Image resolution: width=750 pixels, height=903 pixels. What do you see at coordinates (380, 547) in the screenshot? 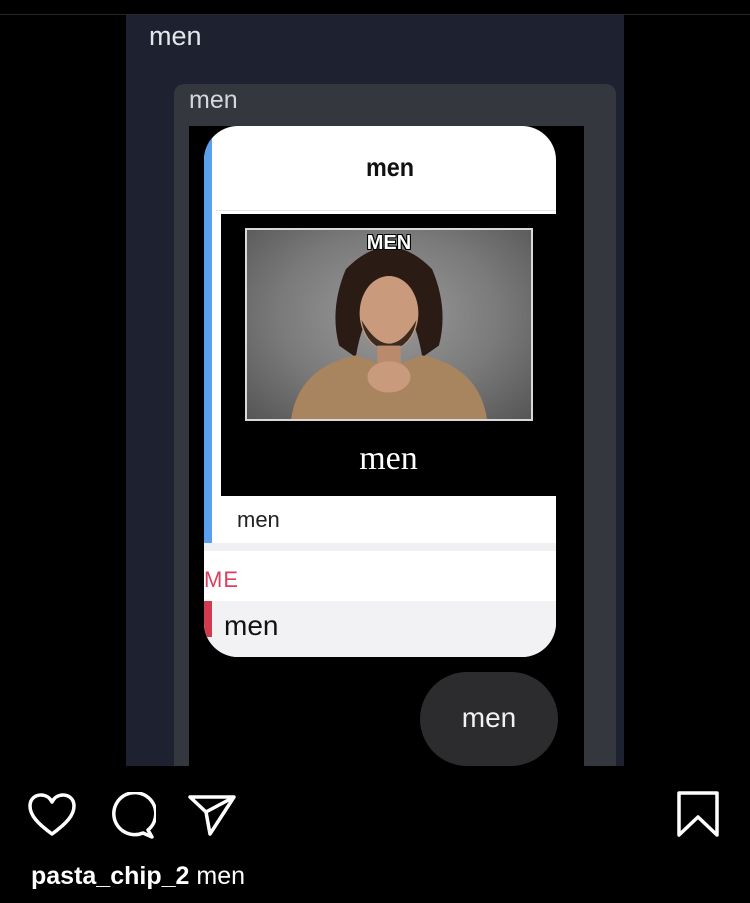
I see `separator` at bounding box center [380, 547].